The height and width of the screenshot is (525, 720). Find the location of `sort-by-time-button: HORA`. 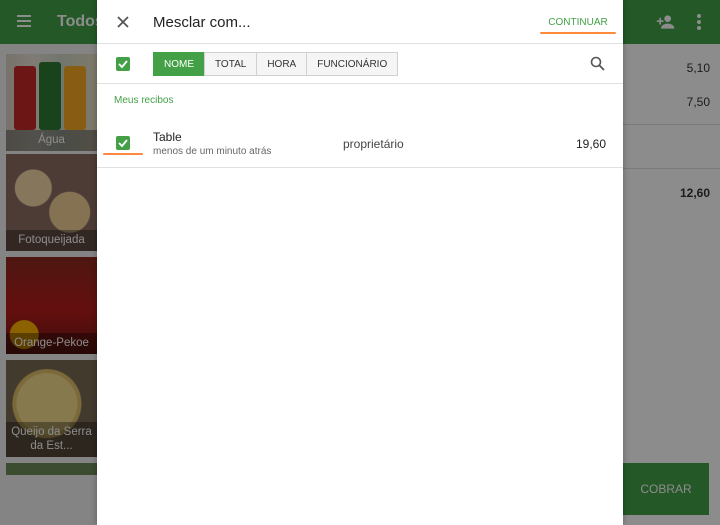

sort-by-time-button: HORA is located at coordinates (282, 64).